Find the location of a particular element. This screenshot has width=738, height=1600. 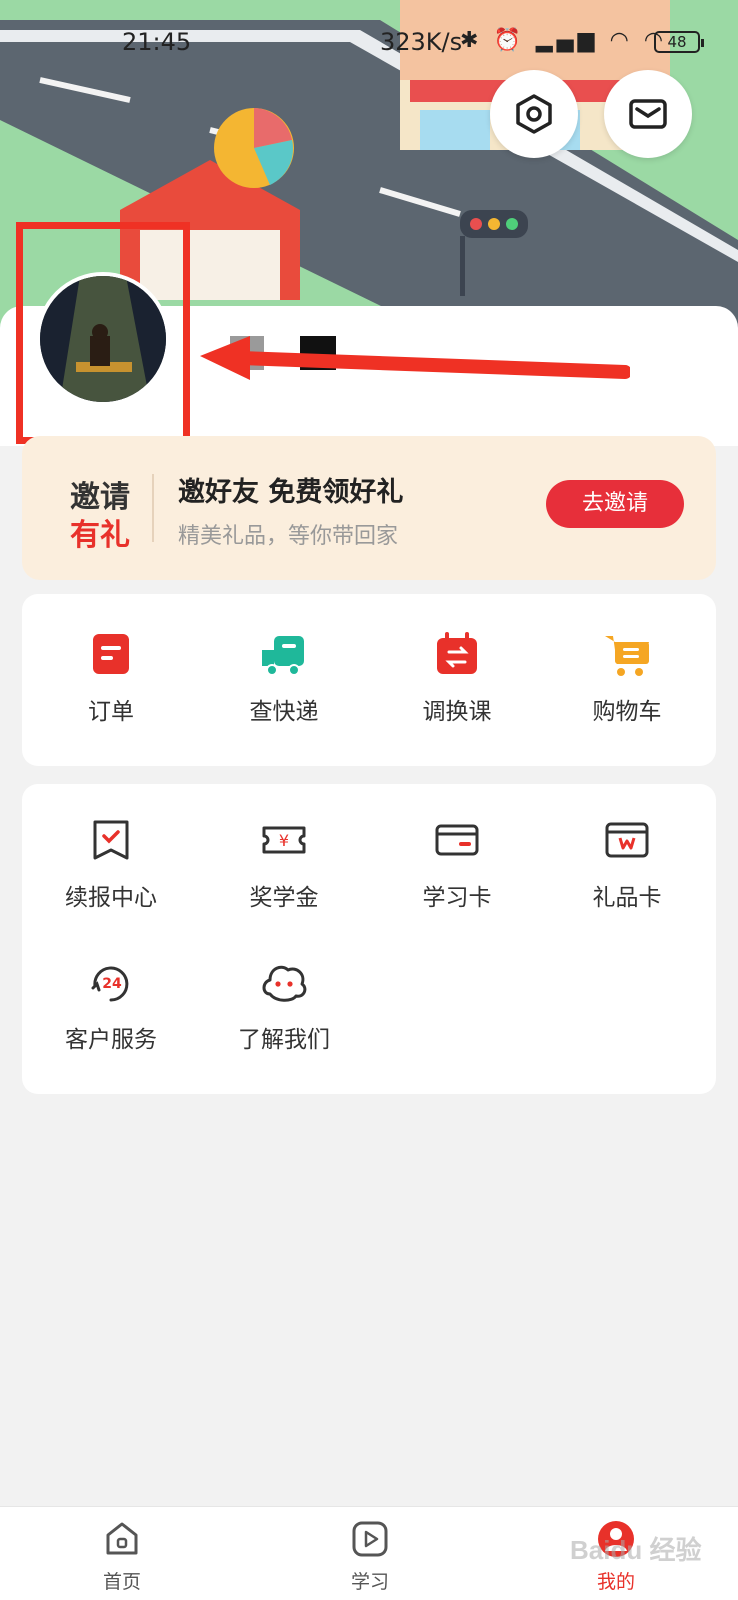

quick-action-label: 订单 is located at coordinates (111, 712).